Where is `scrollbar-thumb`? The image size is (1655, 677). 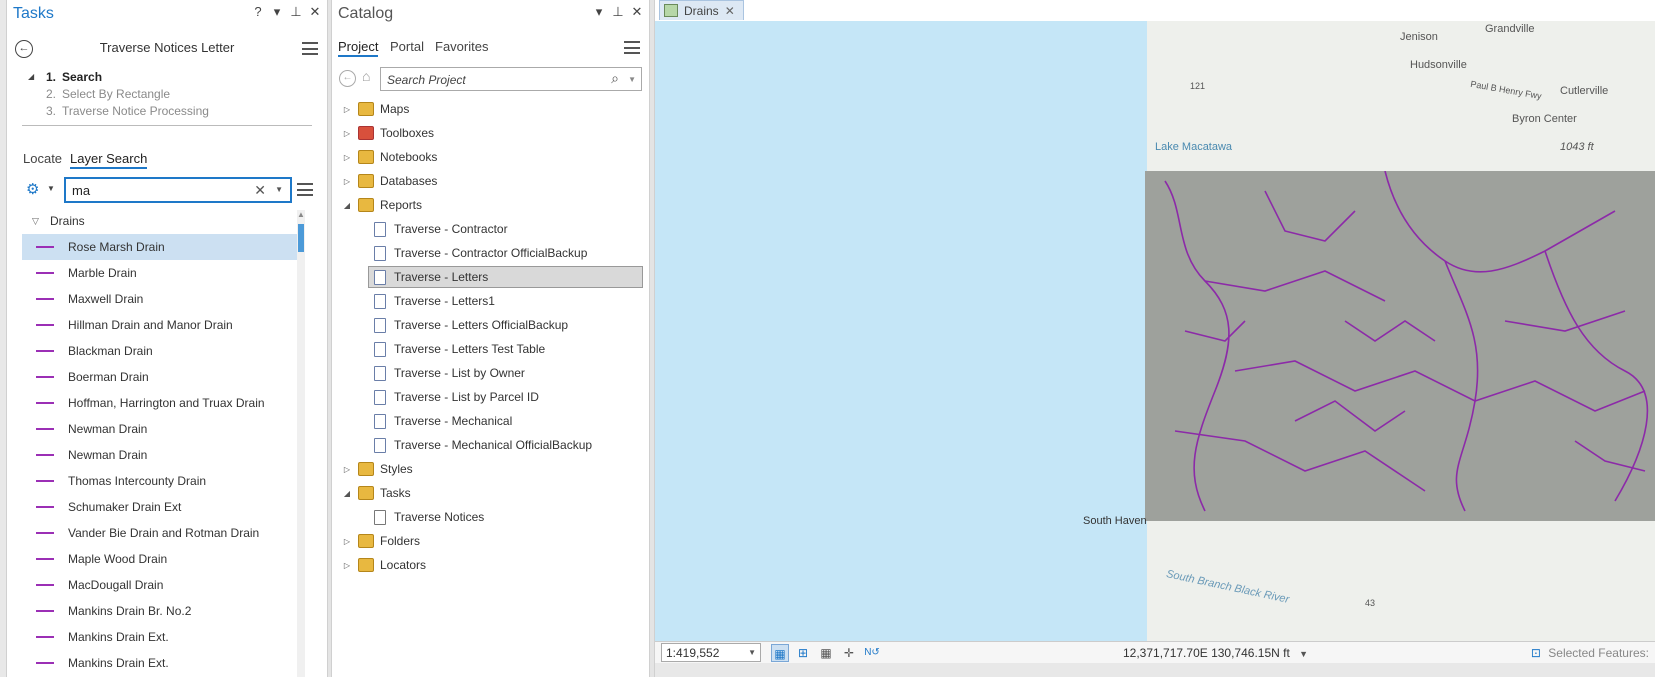 scrollbar-thumb is located at coordinates (301, 238).